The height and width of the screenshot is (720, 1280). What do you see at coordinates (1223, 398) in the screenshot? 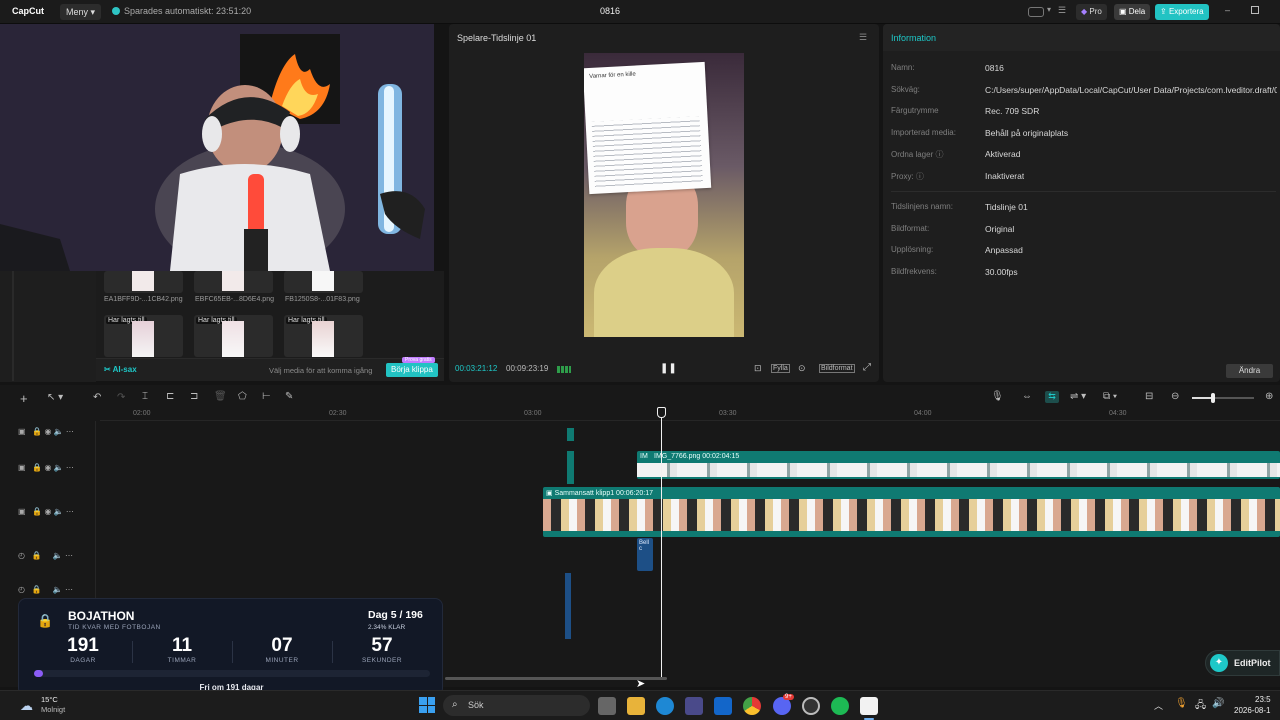
I see `zoom-slider` at bounding box center [1223, 398].